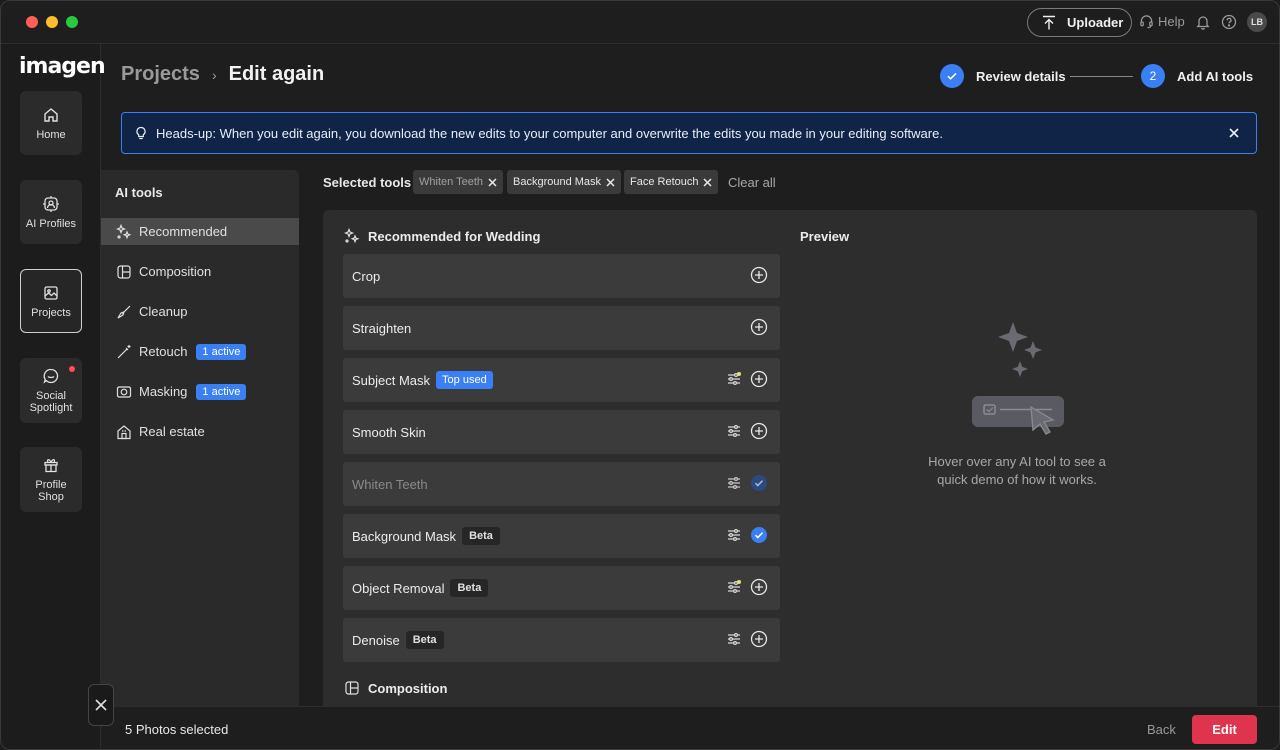 The image size is (1280, 750). What do you see at coordinates (561, 328) in the screenshot?
I see `tool-row-straighten: Straighten` at bounding box center [561, 328].